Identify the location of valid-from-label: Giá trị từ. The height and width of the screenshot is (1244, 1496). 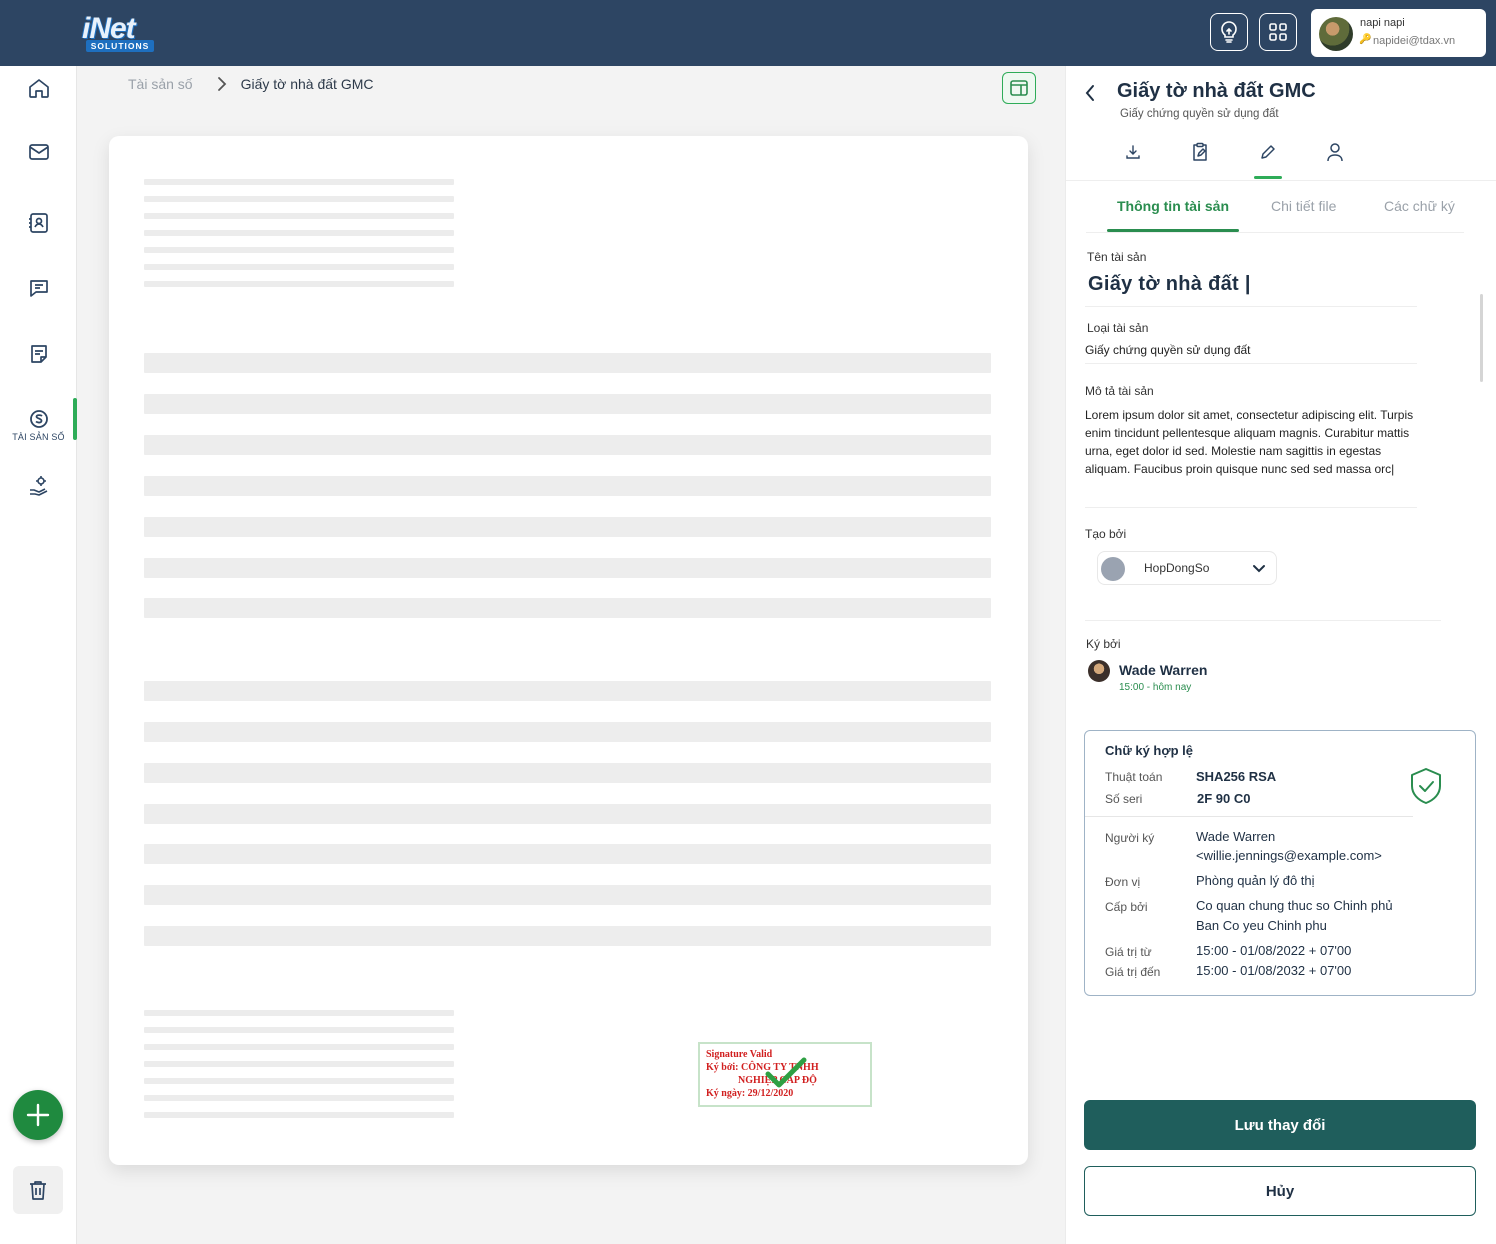
(1128, 952).